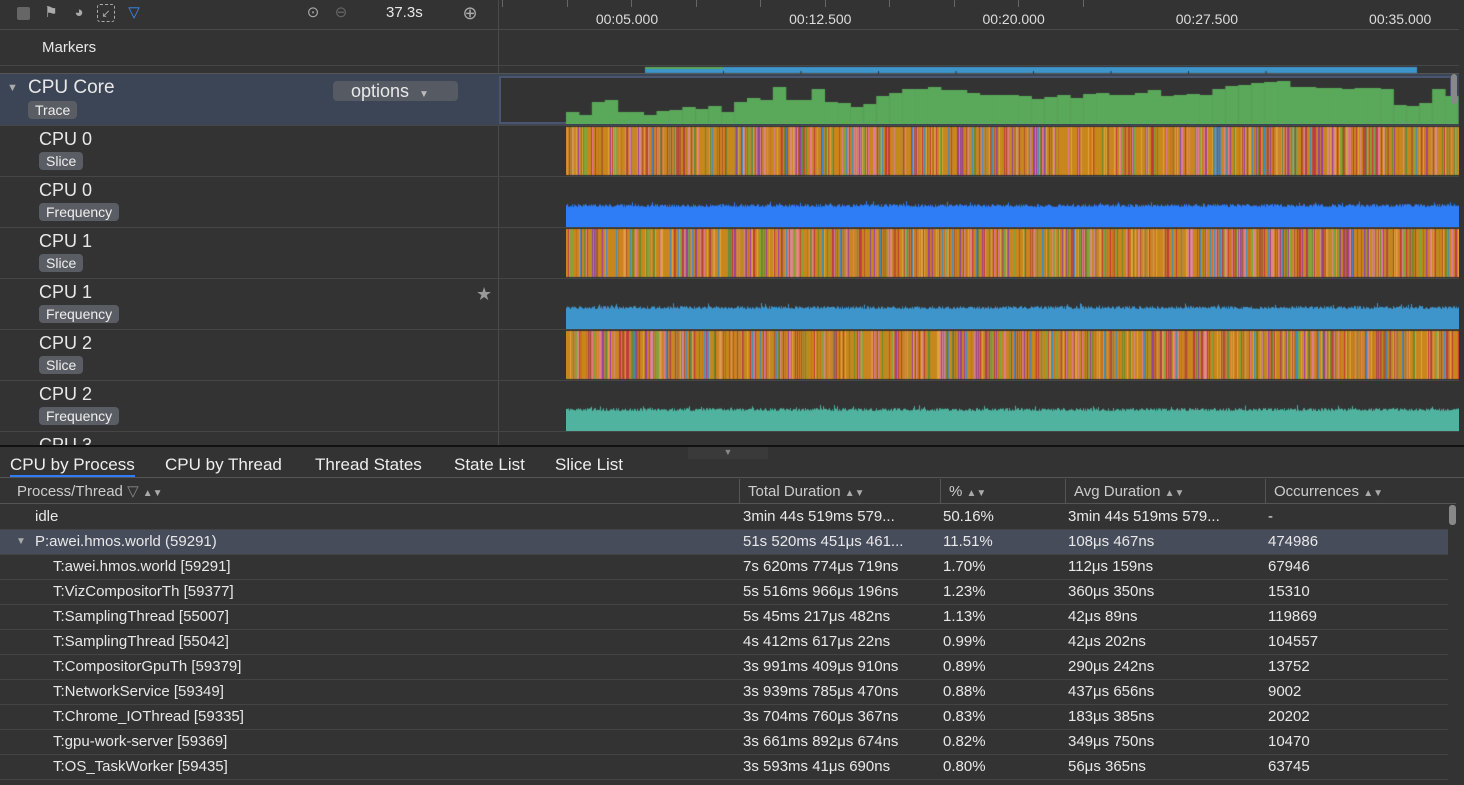  What do you see at coordinates (223, 465) in the screenshot?
I see `tab-cpu-by-thread: CPU by Thread` at bounding box center [223, 465].